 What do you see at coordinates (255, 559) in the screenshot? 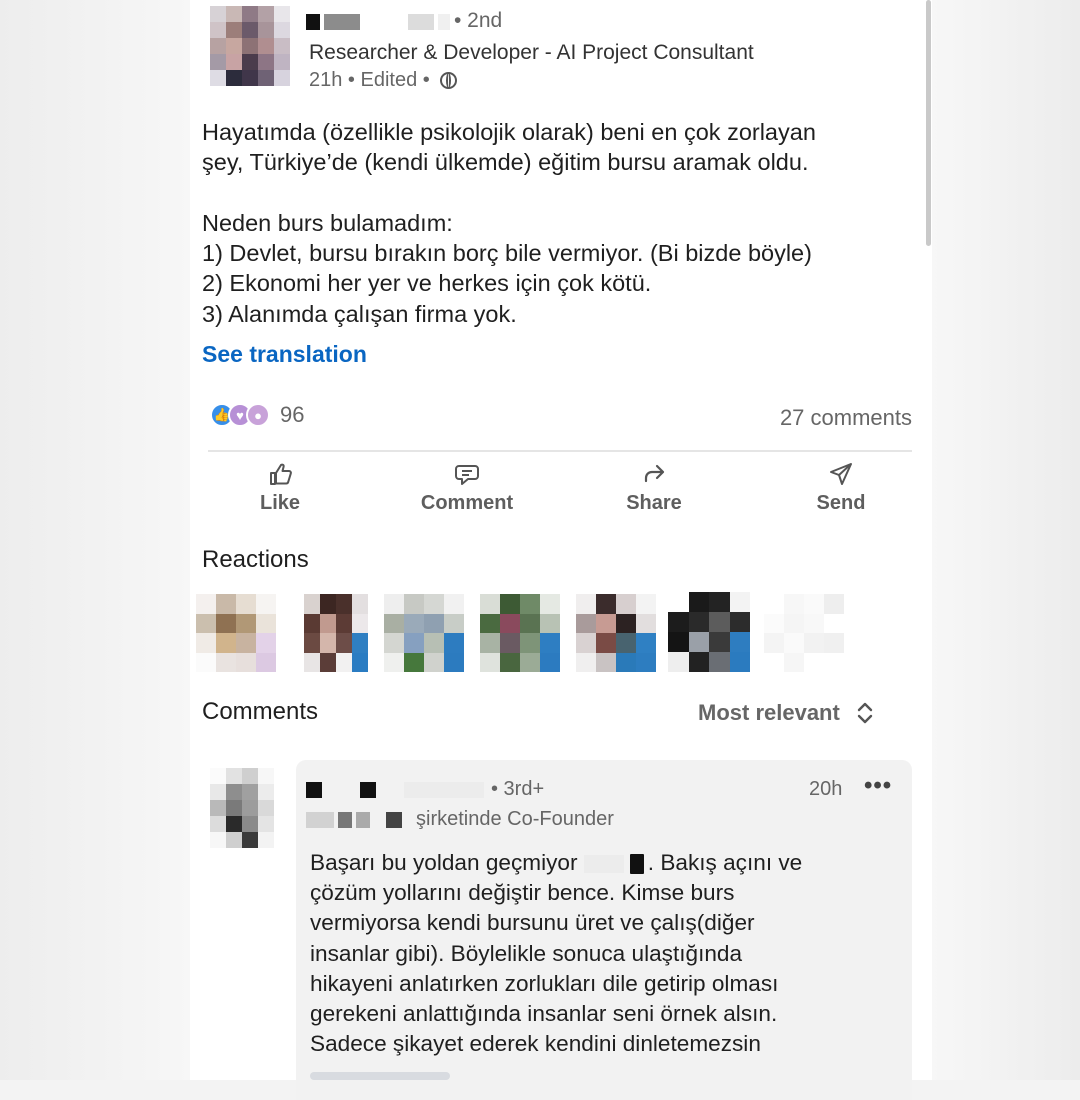
I see `reactions-title: Reactions` at bounding box center [255, 559].